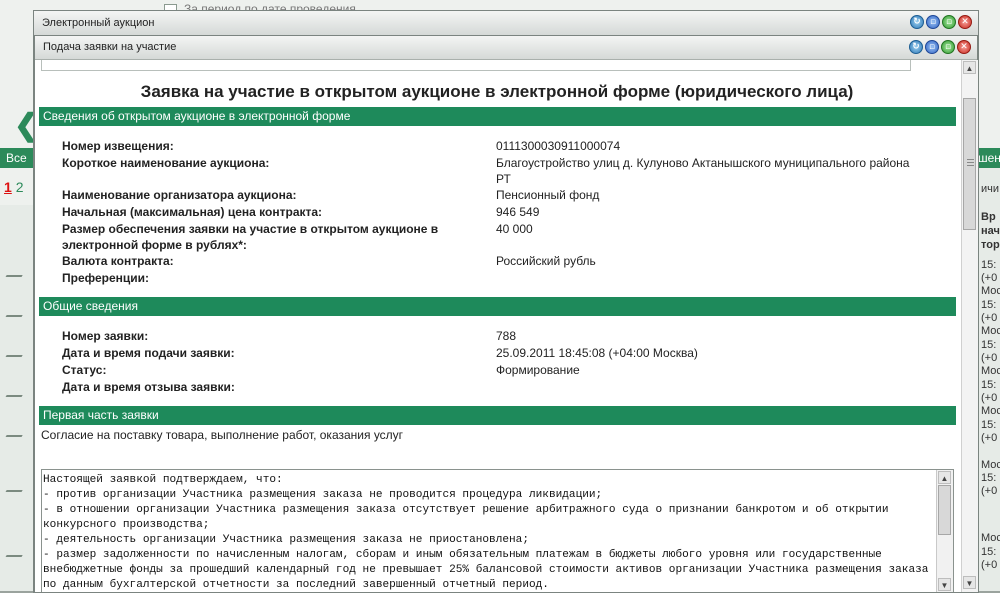 Image resolution: width=1000 pixels, height=593 pixels. Describe the element at coordinates (179, 195) in the screenshot. I see `field-label: Наименование организатора аукциона:` at that location.